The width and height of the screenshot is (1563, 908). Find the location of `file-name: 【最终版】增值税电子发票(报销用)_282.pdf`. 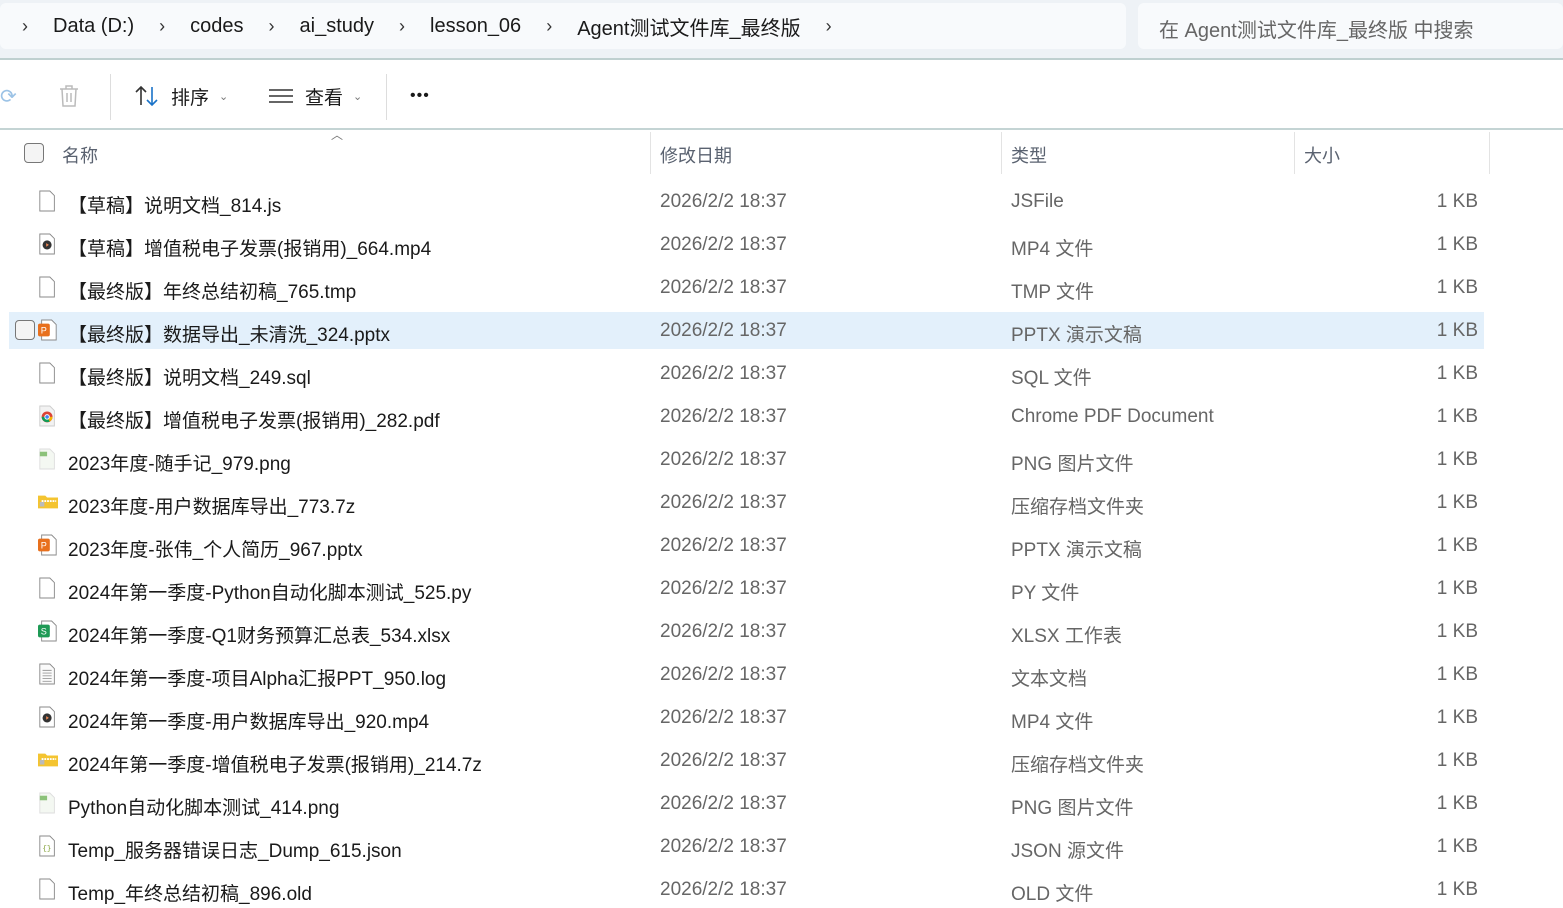

file-name: 【最终版】增值税电子发票(报销用)_282.pdf is located at coordinates (254, 421).